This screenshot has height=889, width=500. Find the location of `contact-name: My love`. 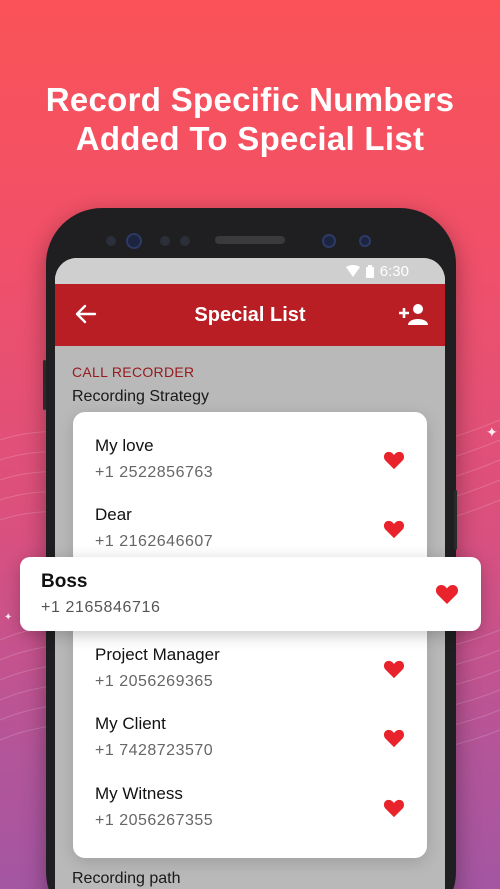

contact-name: My love is located at coordinates (124, 445).